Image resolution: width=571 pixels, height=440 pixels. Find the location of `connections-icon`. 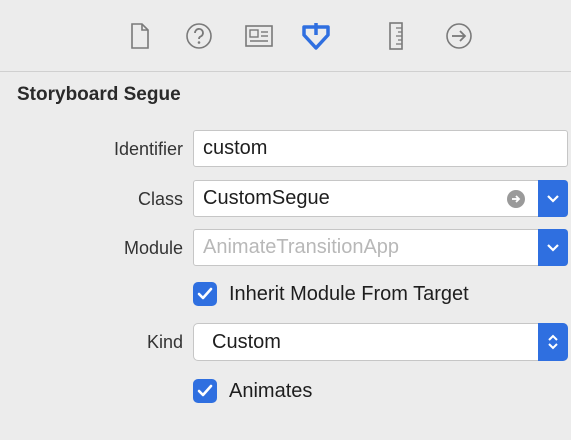

connections-icon is located at coordinates (459, 36).